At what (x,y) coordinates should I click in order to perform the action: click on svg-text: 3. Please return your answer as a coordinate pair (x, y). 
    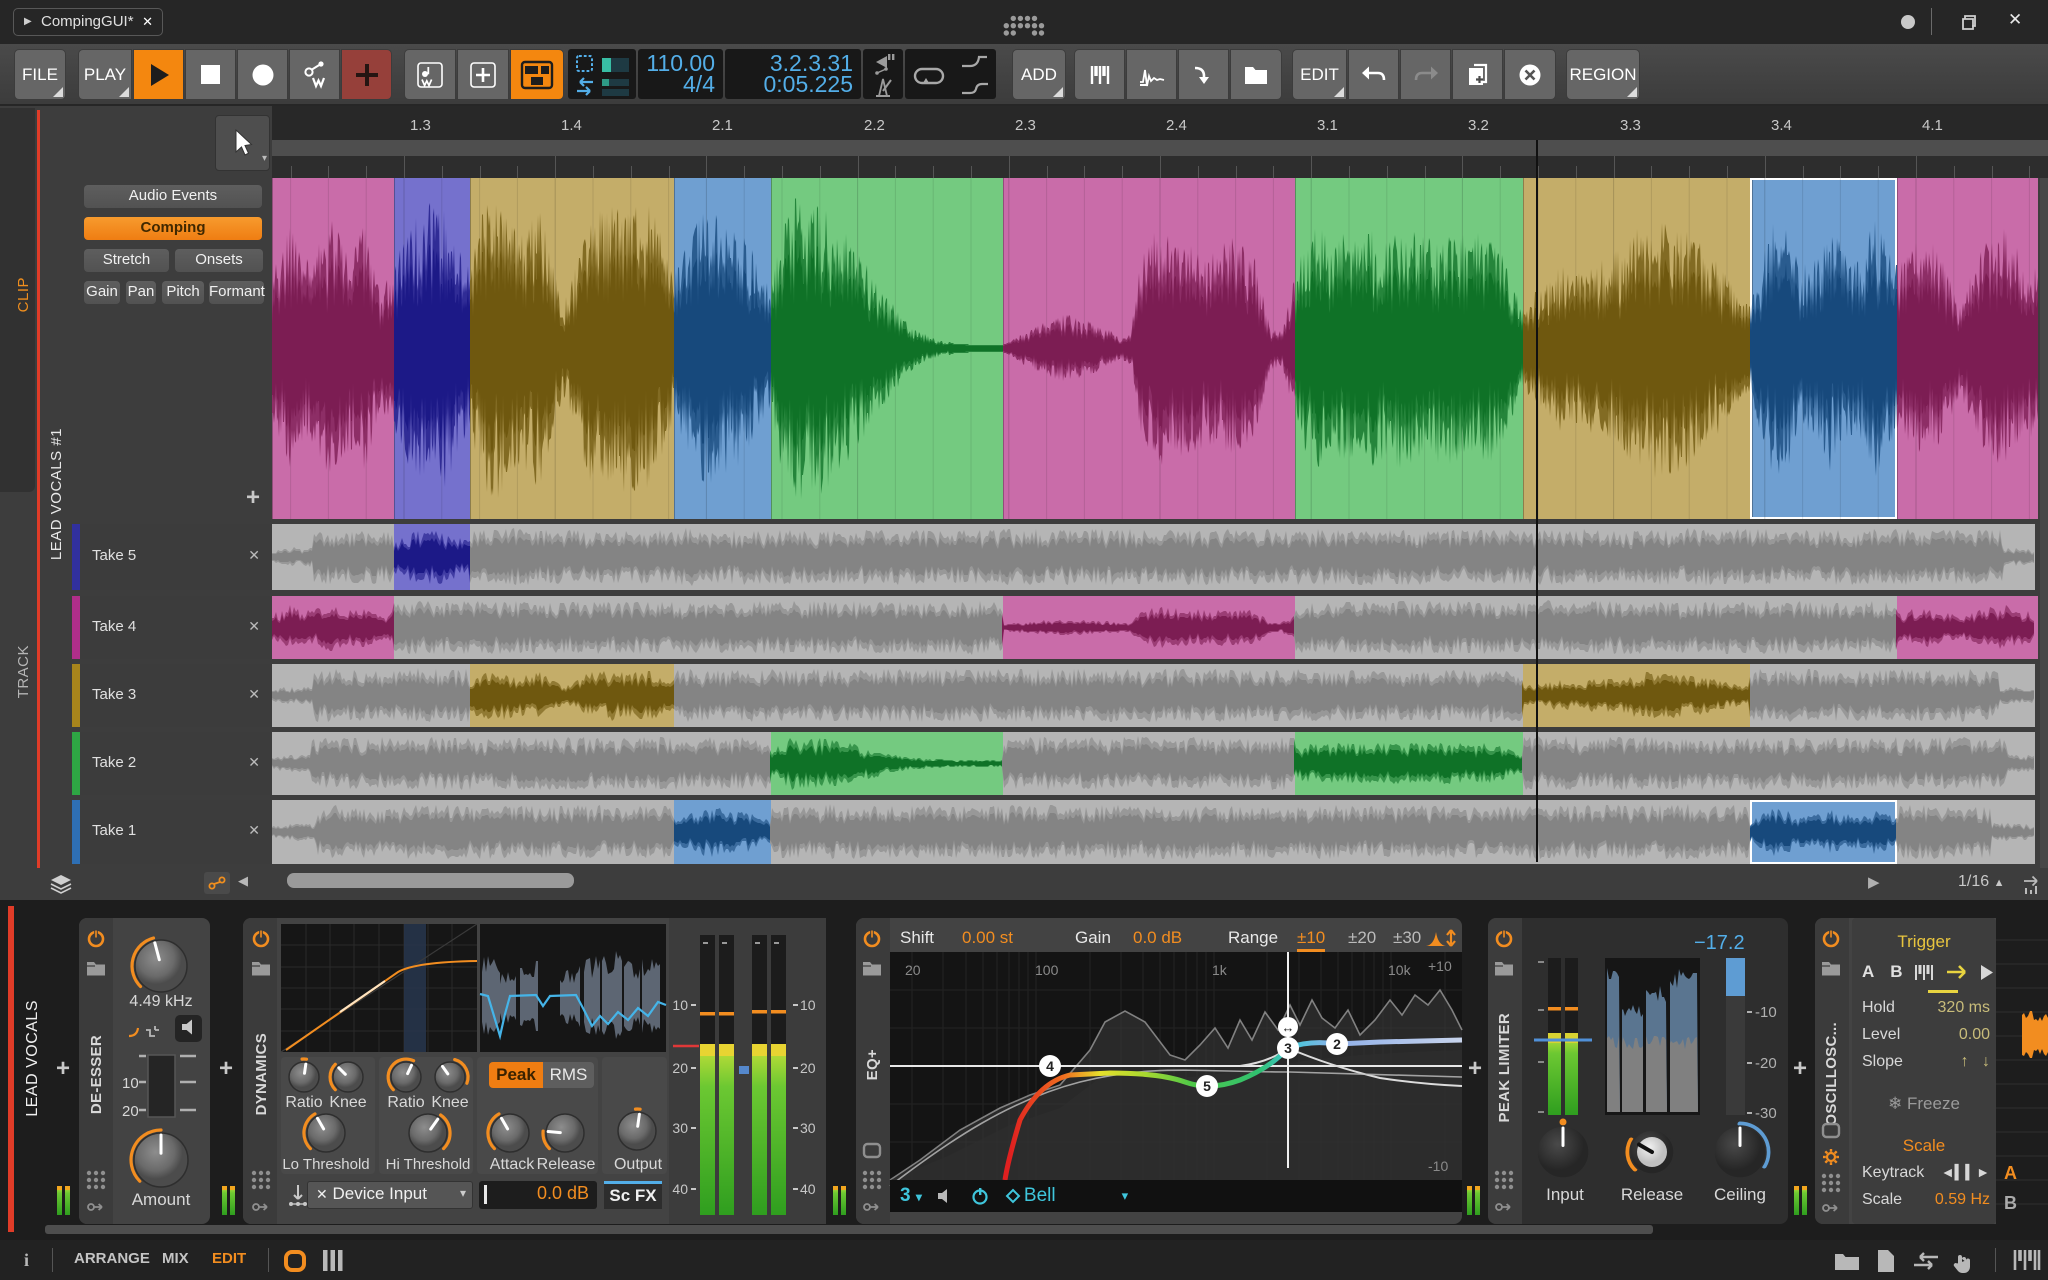
    Looking at the image, I should click on (1288, 1048).